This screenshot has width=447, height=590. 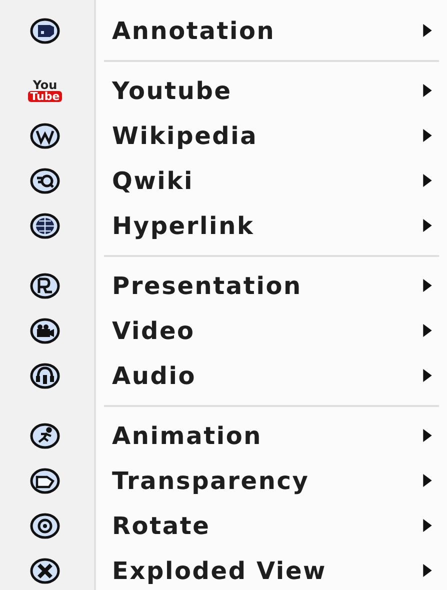 I want to click on menu-item-label: Youtube, so click(x=172, y=90).